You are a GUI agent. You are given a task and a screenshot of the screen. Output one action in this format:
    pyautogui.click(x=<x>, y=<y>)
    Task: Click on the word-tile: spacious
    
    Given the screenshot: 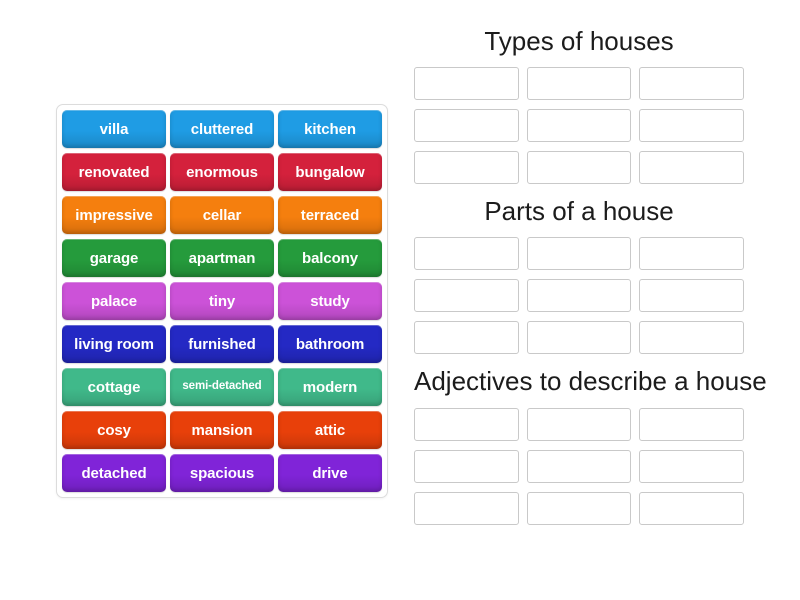 What is the action you would take?
    pyautogui.click(x=222, y=473)
    